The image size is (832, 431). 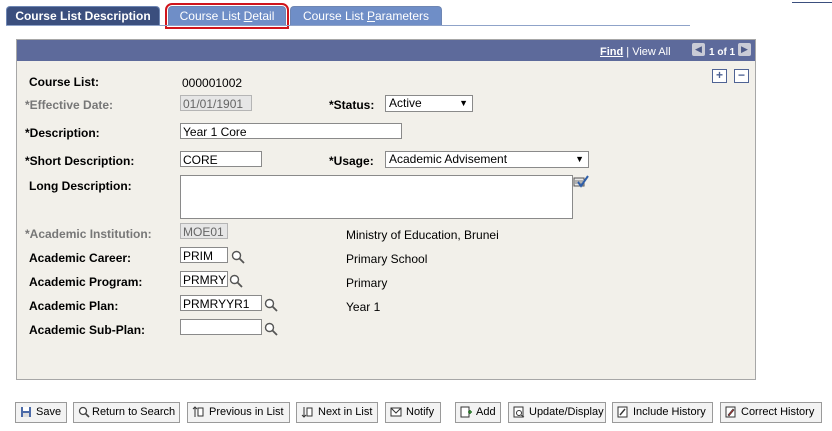 I want to click on add-icon, so click(x=466, y=412).